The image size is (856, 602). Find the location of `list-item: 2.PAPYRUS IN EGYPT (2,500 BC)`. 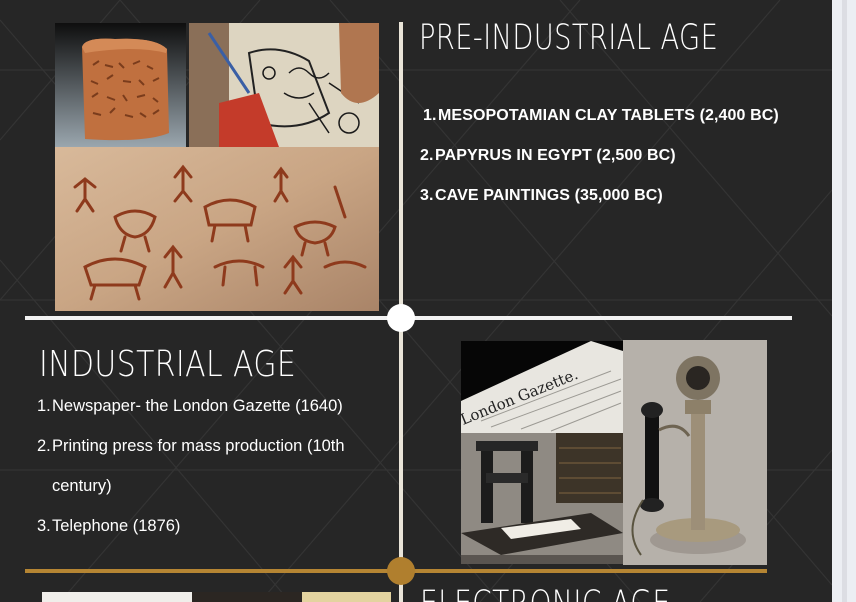

list-item: 2.PAPYRUS IN EGYPT (2,500 BC) is located at coordinates (548, 155).